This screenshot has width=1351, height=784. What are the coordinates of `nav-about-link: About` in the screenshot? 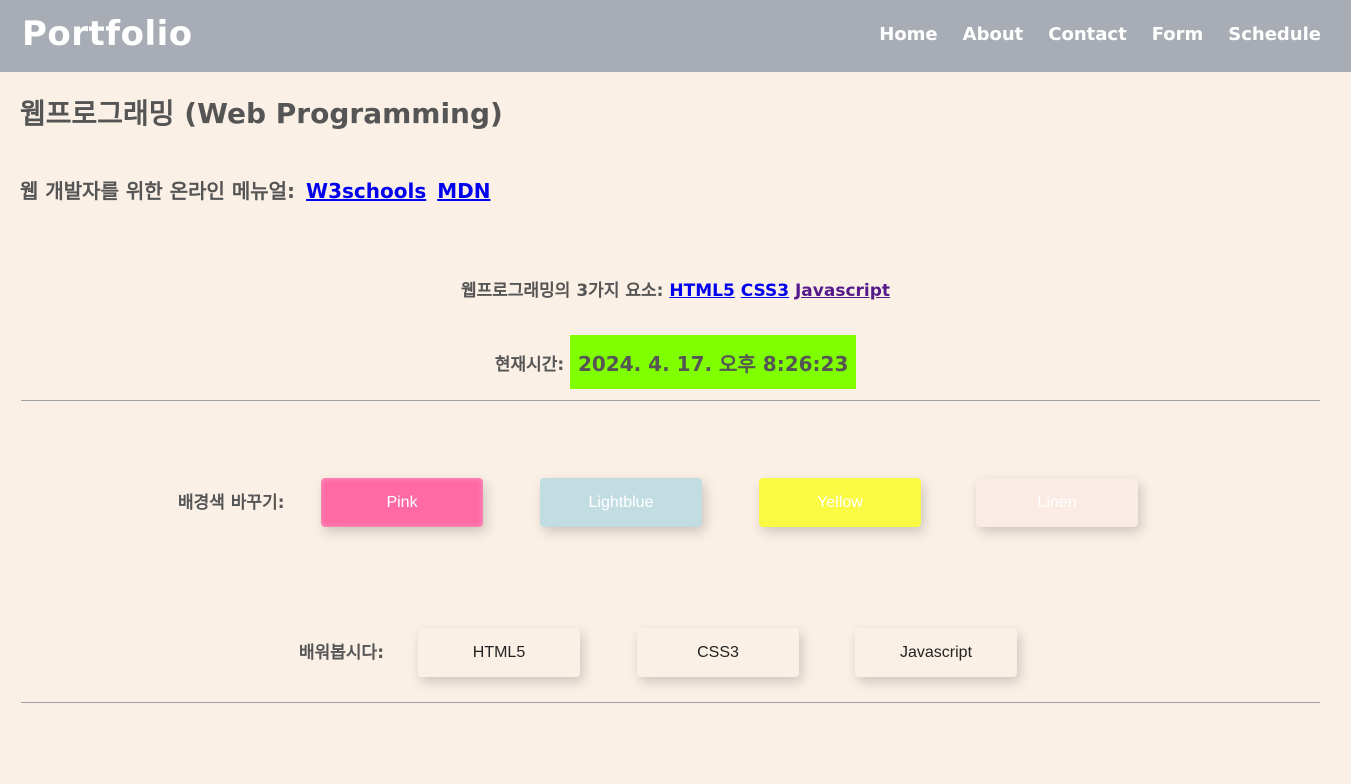 It's located at (993, 35).